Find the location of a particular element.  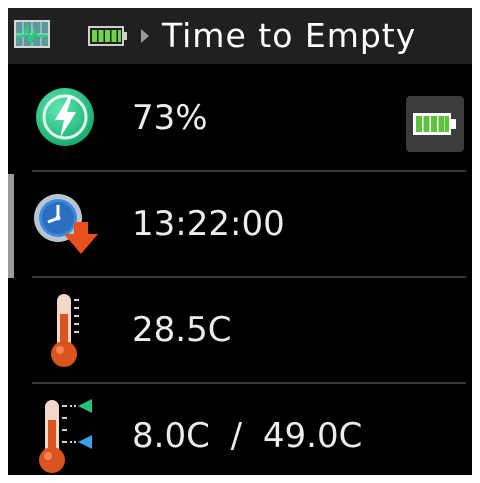

temperature-value: 28.5C is located at coordinates (182, 330).